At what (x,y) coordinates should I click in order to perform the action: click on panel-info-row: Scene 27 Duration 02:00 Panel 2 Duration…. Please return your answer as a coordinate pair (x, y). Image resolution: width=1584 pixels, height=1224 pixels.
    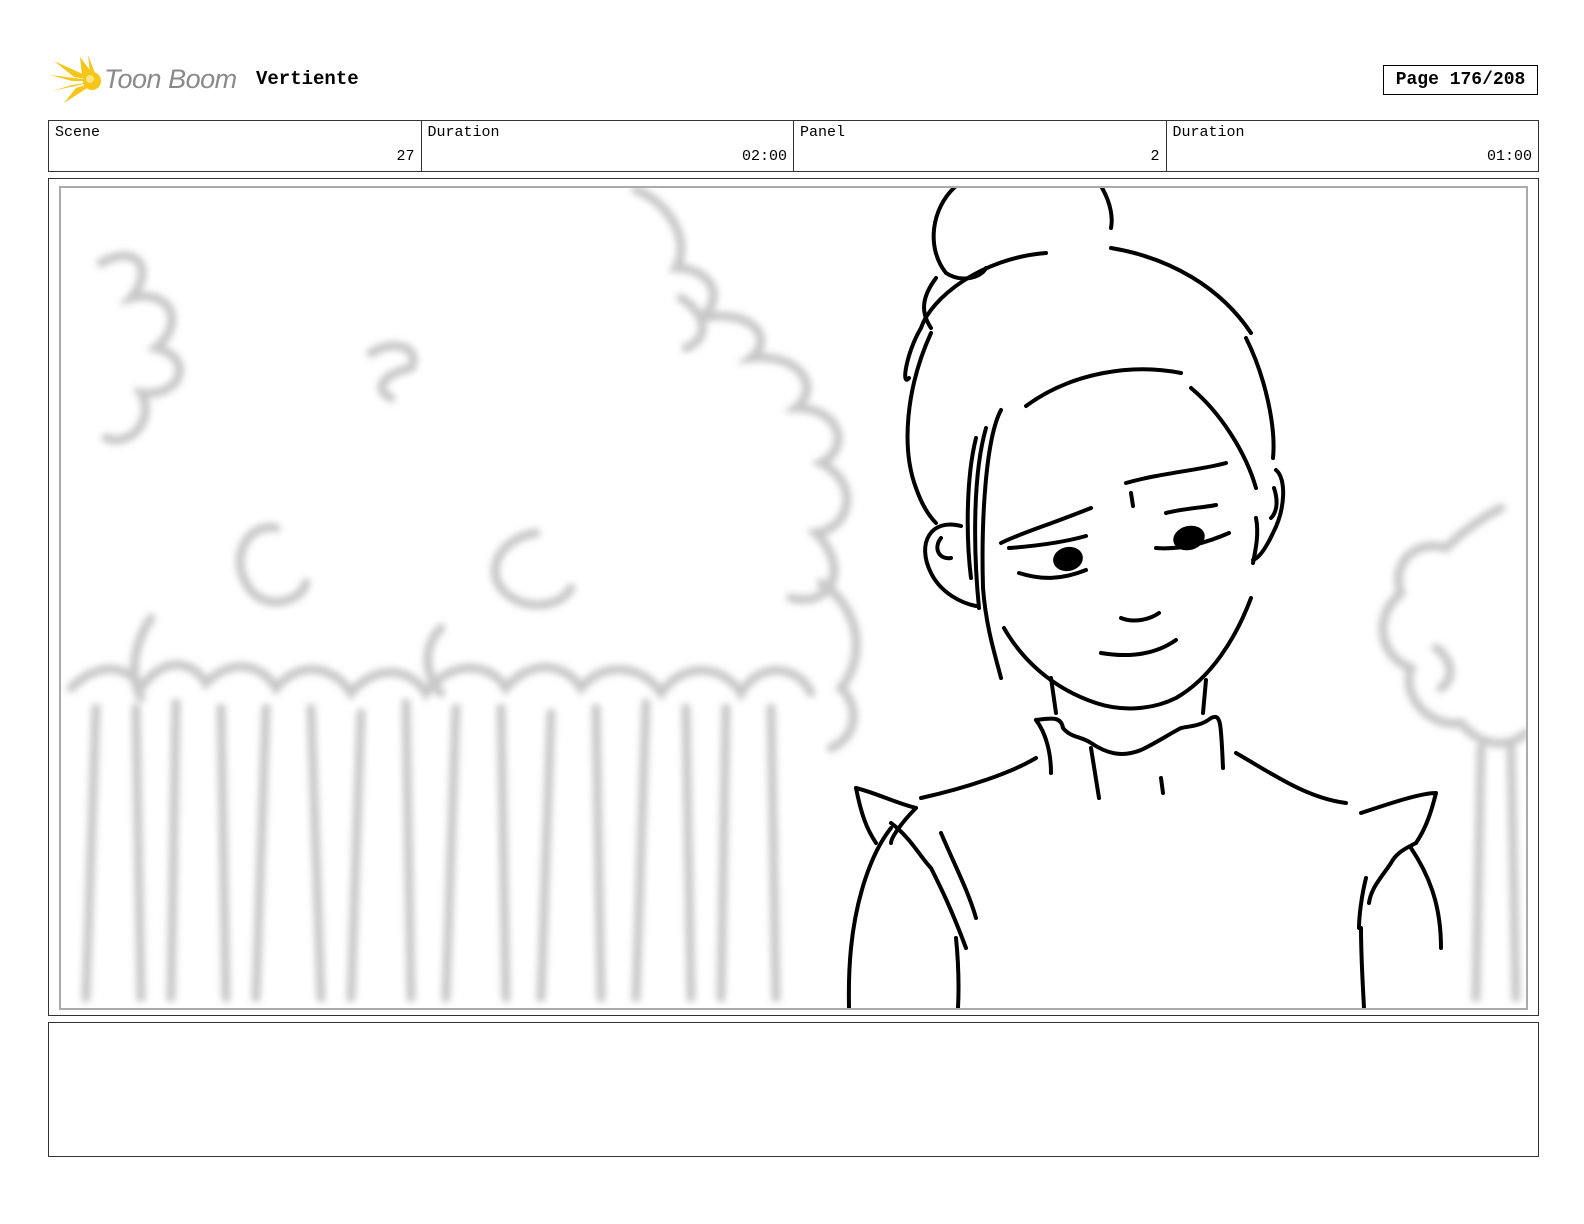
    Looking at the image, I should click on (793, 146).